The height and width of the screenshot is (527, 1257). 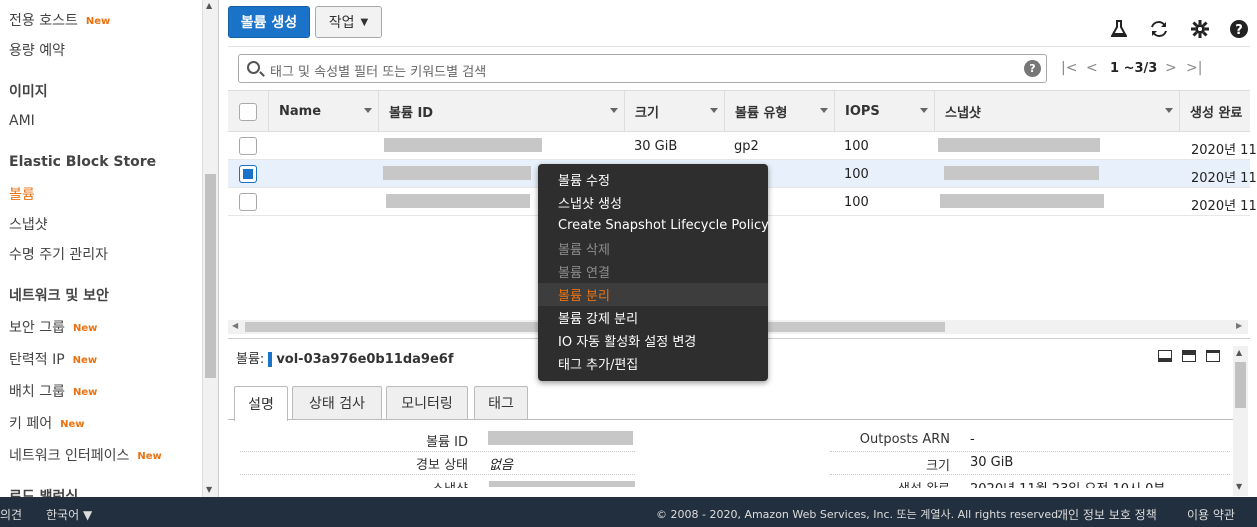 What do you see at coordinates (501, 402) in the screenshot?
I see `tab-tags: 태그` at bounding box center [501, 402].